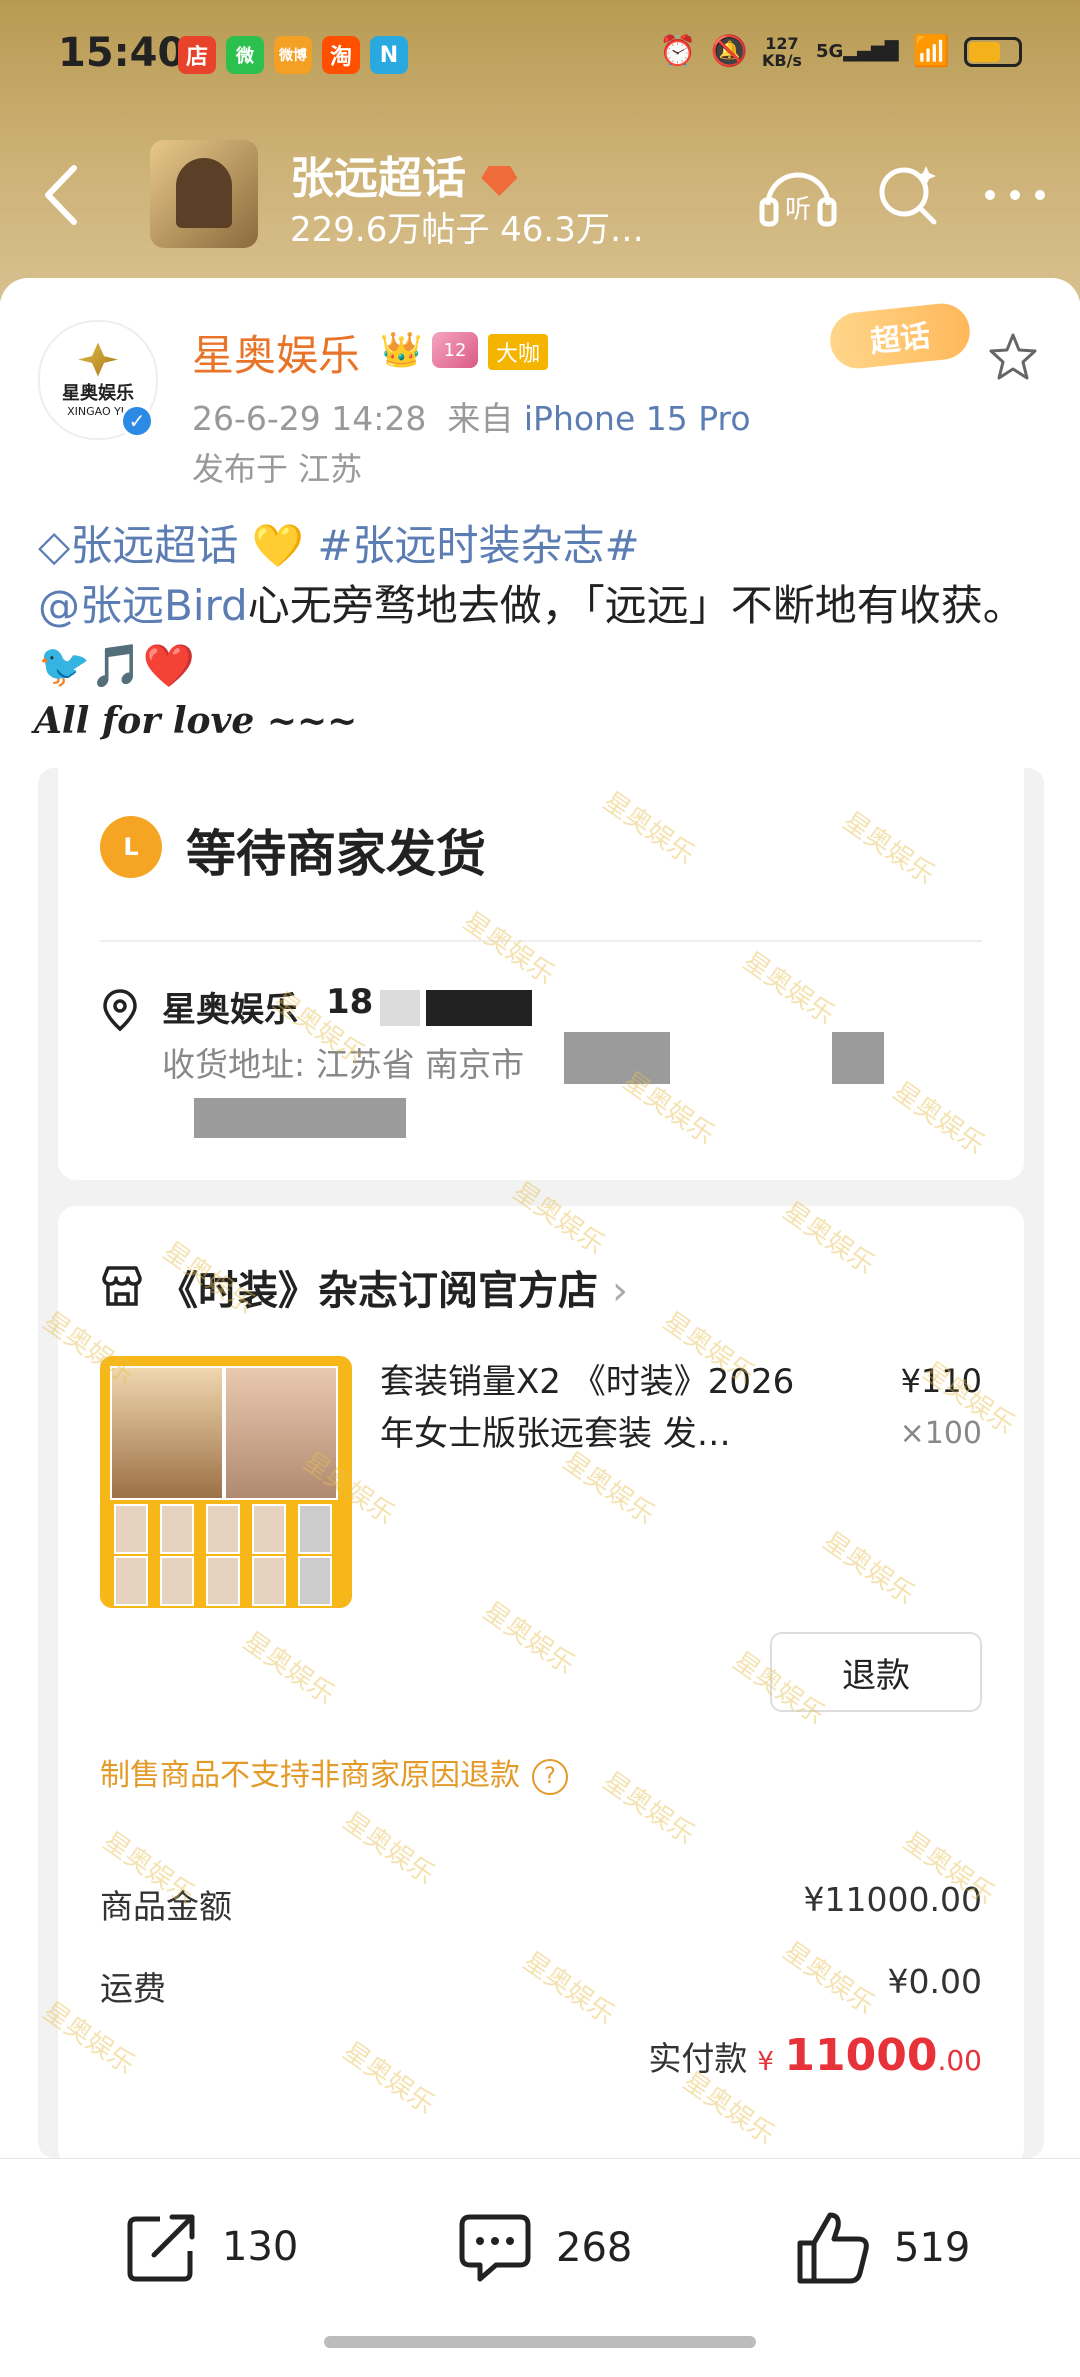 Image resolution: width=1080 pixels, height=2377 pixels. What do you see at coordinates (336, 854) in the screenshot?
I see `order-status: 等待商家发货` at bounding box center [336, 854].